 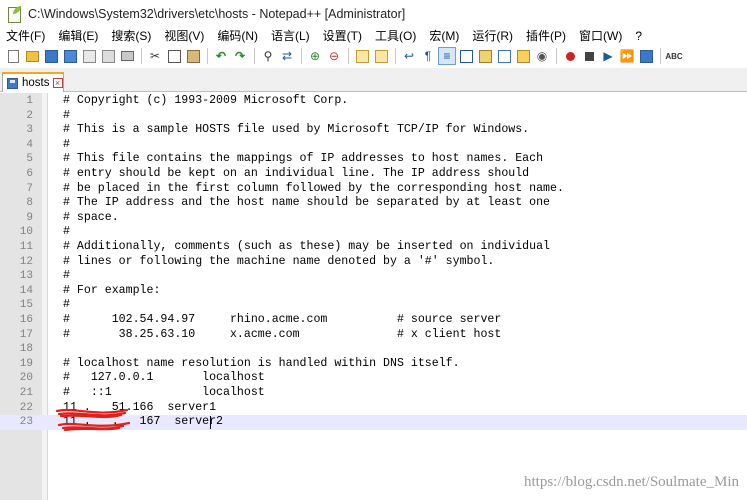 What do you see at coordinates (373, 305) in the screenshot?
I see `editor-line: 15 #` at bounding box center [373, 305].